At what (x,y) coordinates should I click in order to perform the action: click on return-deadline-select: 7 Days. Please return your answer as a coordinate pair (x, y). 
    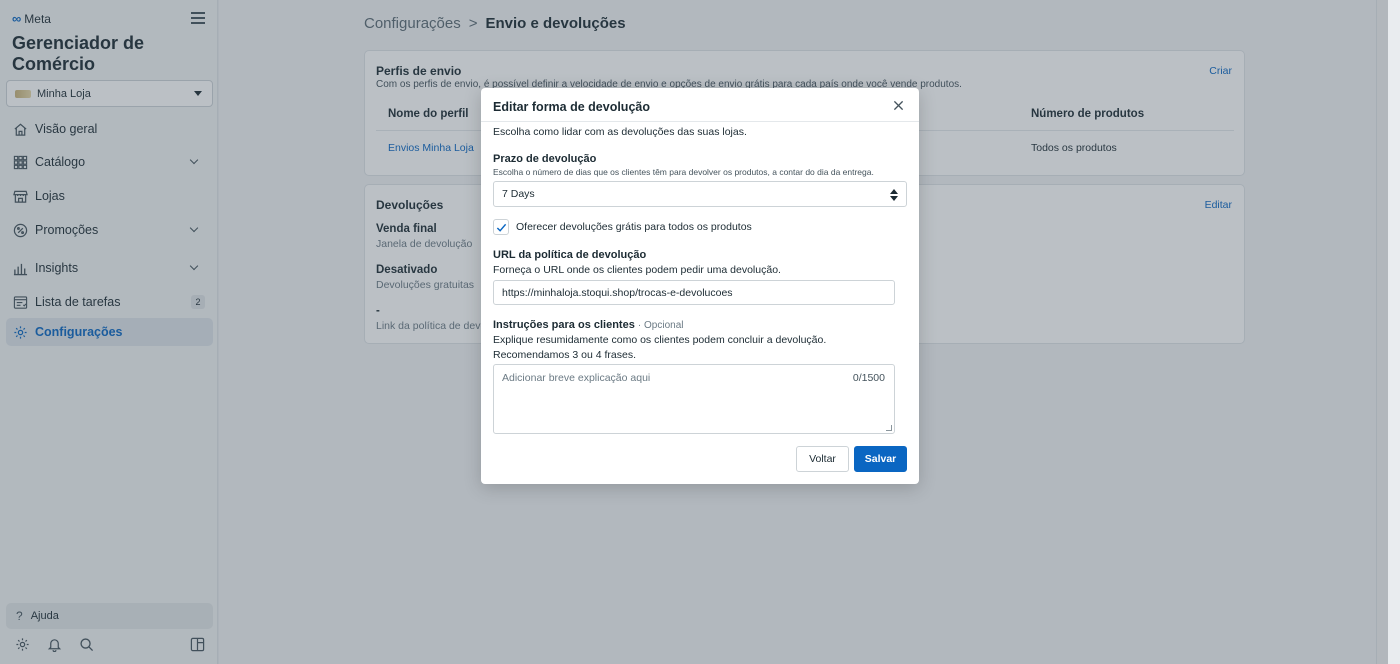
    Looking at the image, I should click on (700, 194).